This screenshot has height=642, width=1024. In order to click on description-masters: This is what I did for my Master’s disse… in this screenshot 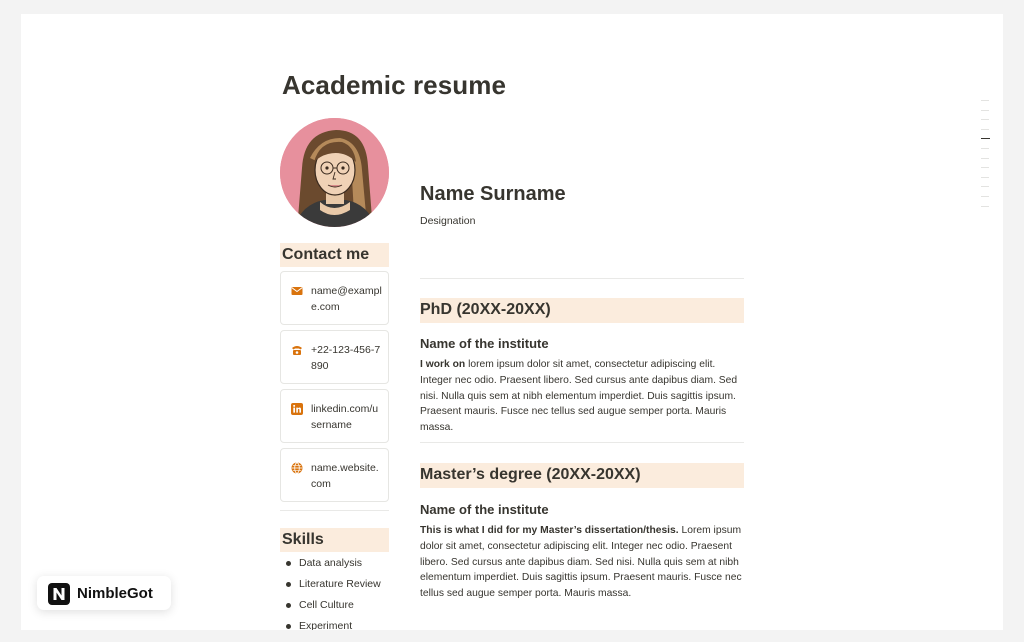, I will do `click(582, 562)`.